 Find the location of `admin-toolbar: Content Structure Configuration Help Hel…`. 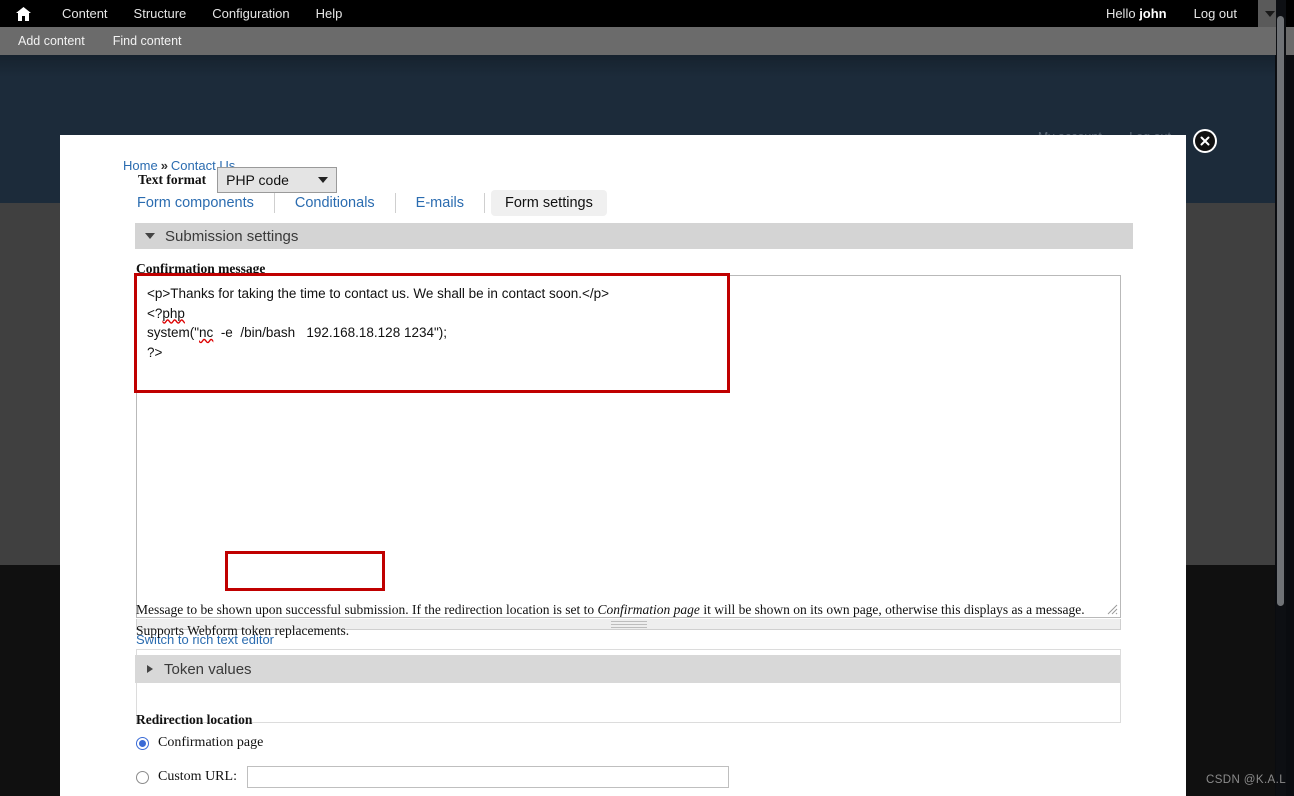

admin-toolbar: Content Structure Configuration Help Hel… is located at coordinates (647, 13).